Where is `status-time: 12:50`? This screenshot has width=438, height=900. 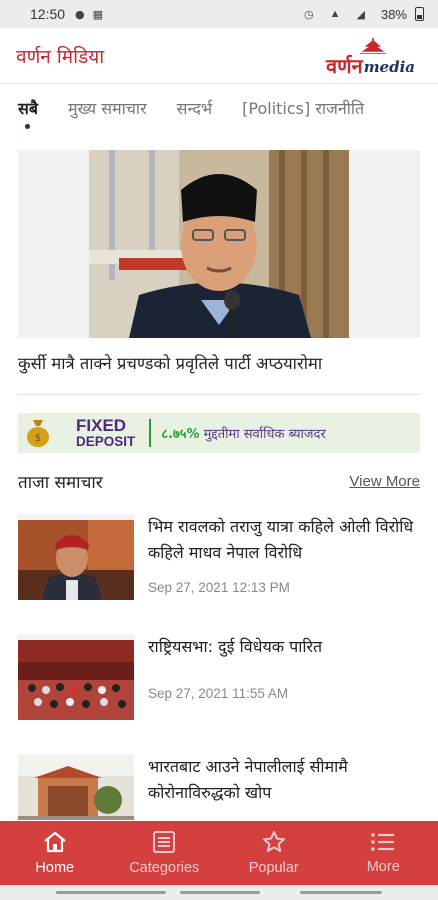 status-time: 12:50 is located at coordinates (48, 14).